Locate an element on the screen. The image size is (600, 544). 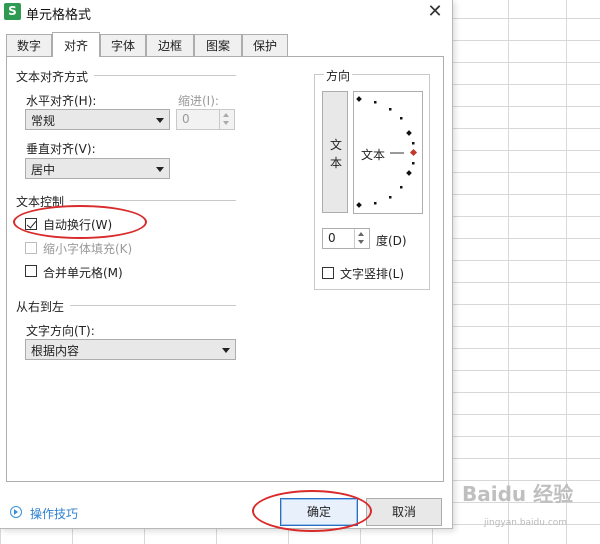
app-logo-icon: S is located at coordinates (12, 11).